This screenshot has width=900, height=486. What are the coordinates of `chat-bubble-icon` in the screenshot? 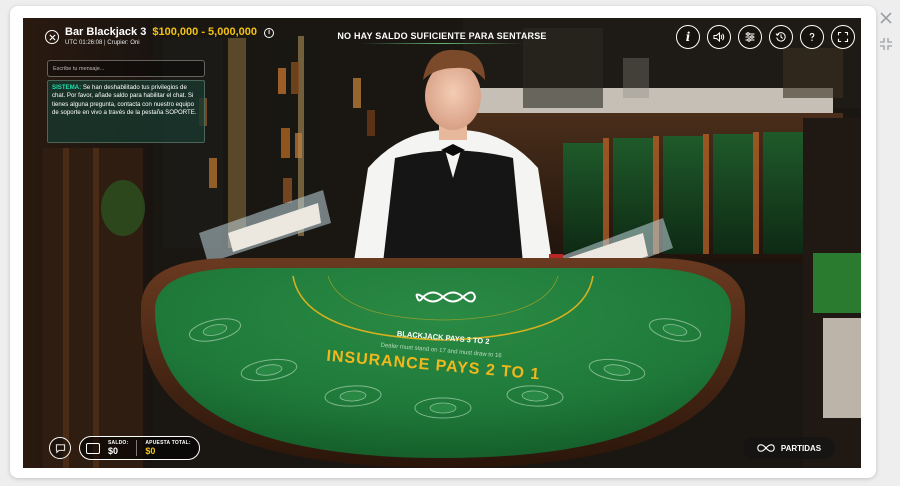 It's located at (60, 448).